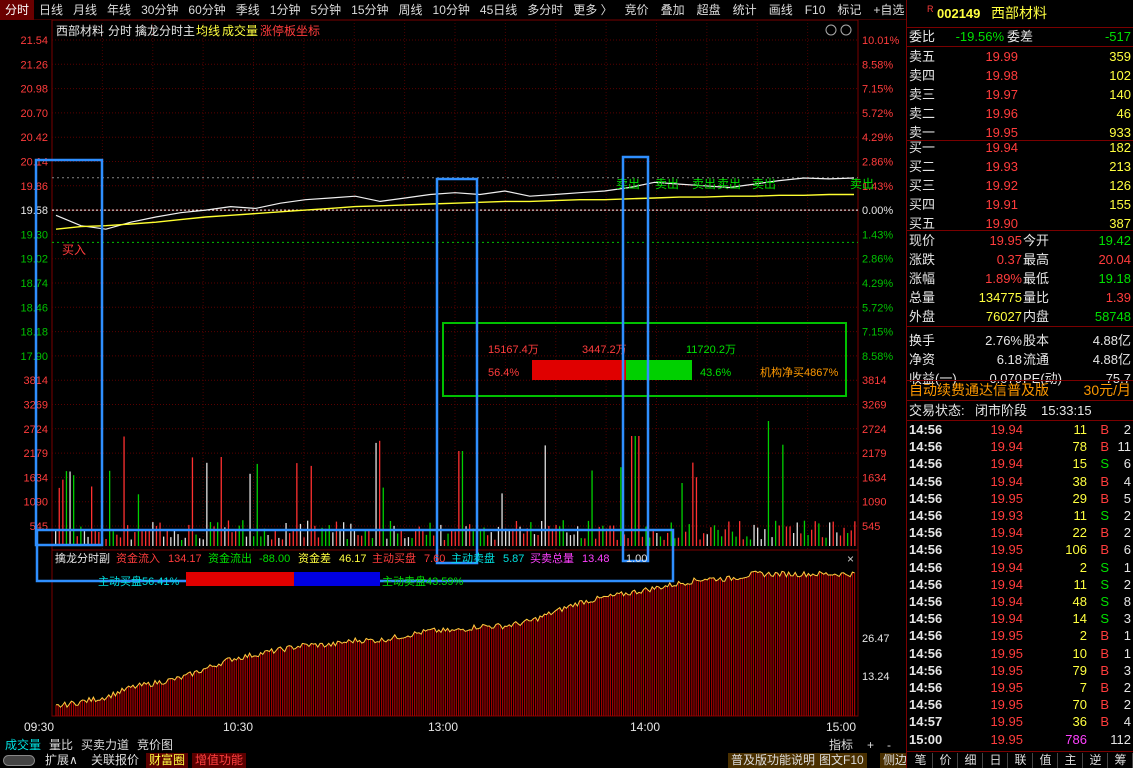 The image size is (1133, 768). I want to click on detail-tab: 联, so click(1021, 760).